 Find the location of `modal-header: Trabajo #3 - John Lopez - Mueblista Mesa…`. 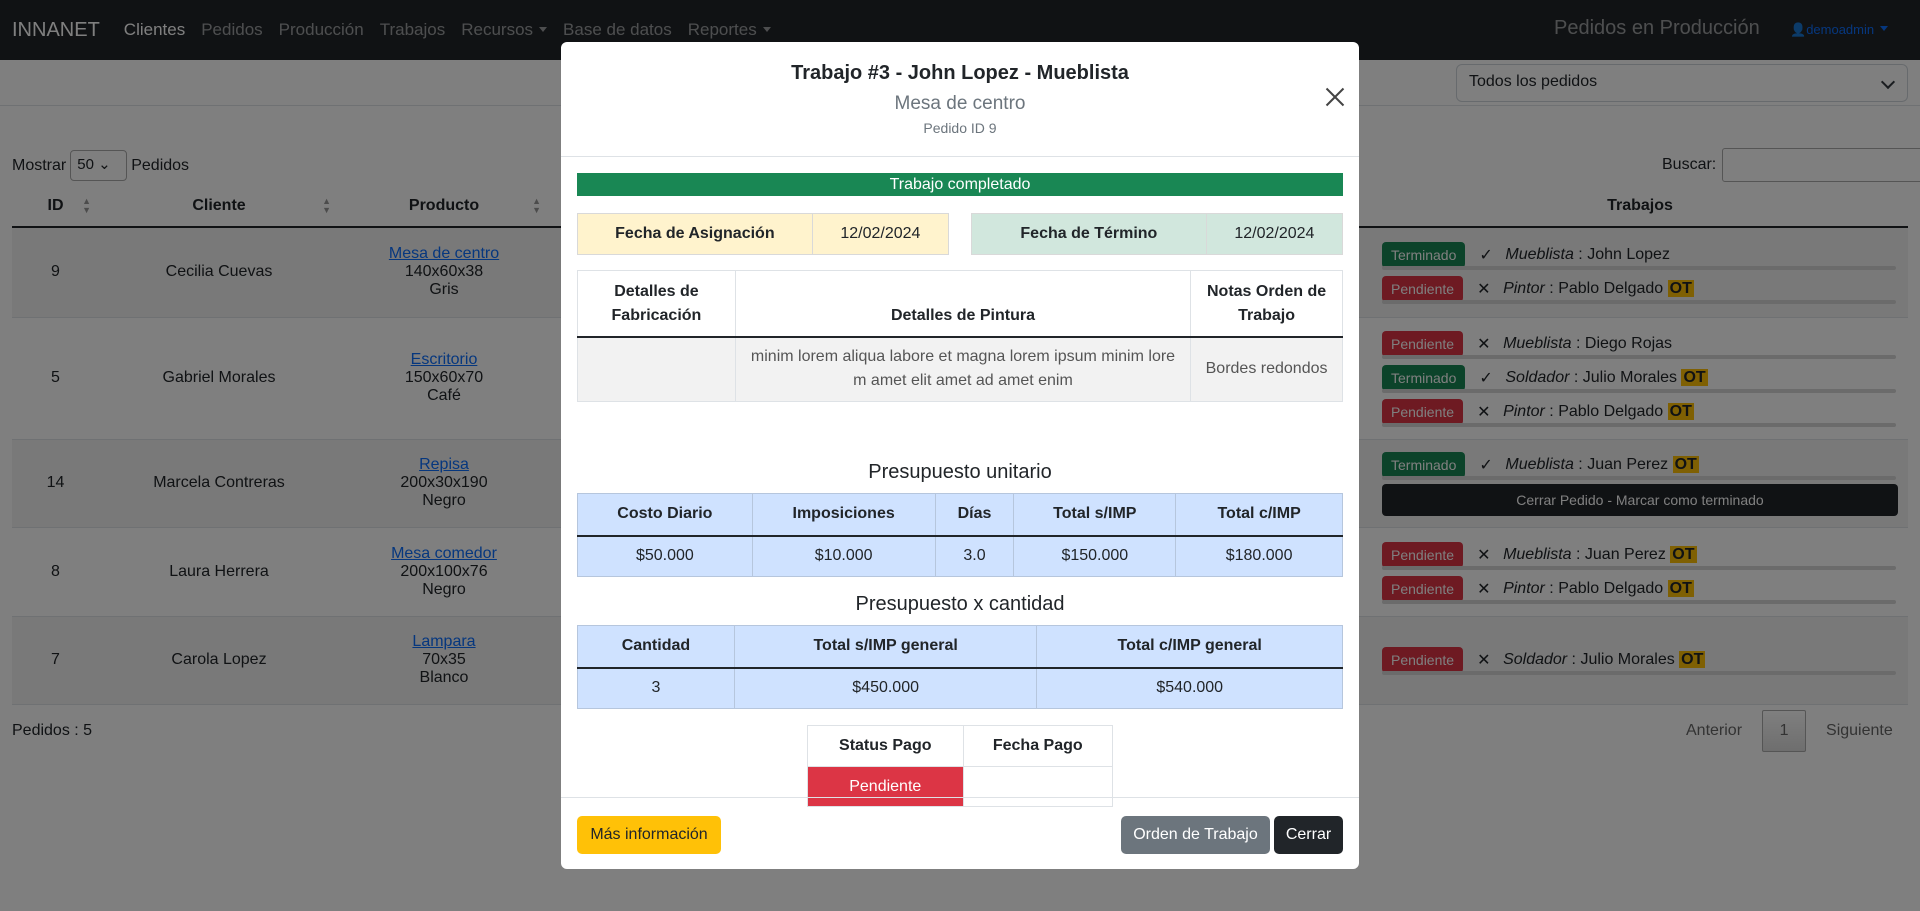

modal-header: Trabajo #3 - John Lopez - Mueblista Mesa… is located at coordinates (960, 99).